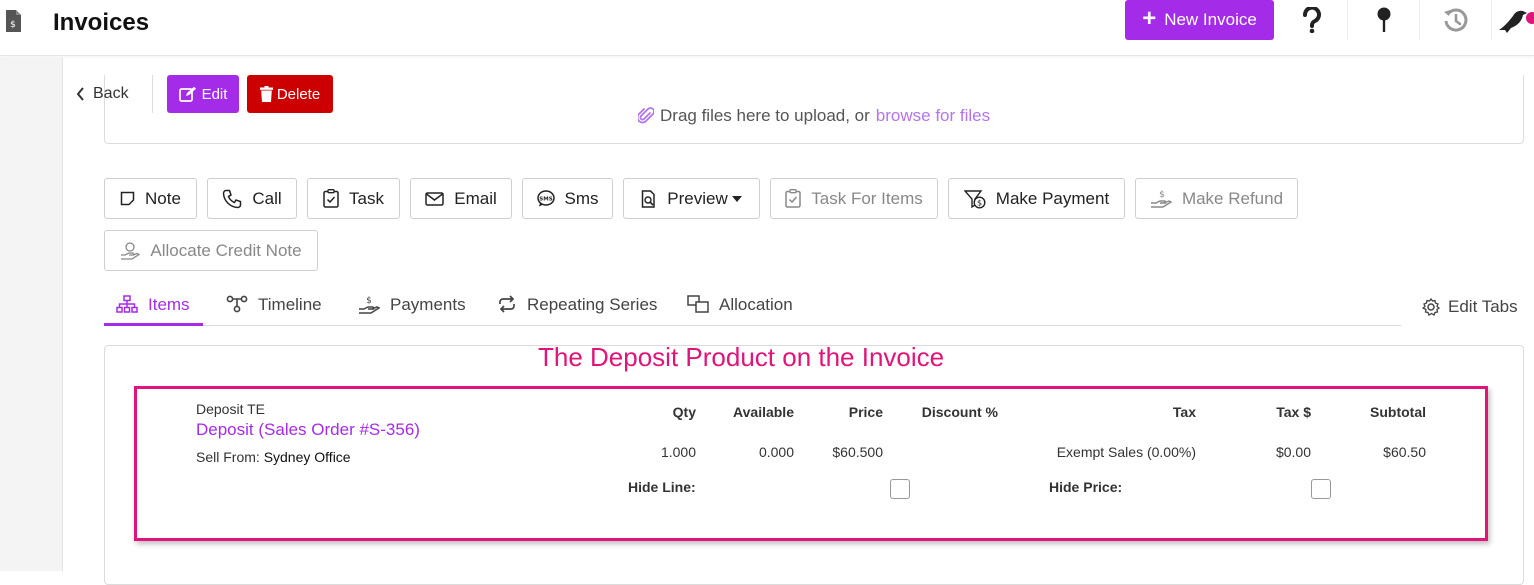 The image size is (1534, 585). What do you see at coordinates (230, 409) in the screenshot?
I see `item-sku: Deposit TE` at bounding box center [230, 409].